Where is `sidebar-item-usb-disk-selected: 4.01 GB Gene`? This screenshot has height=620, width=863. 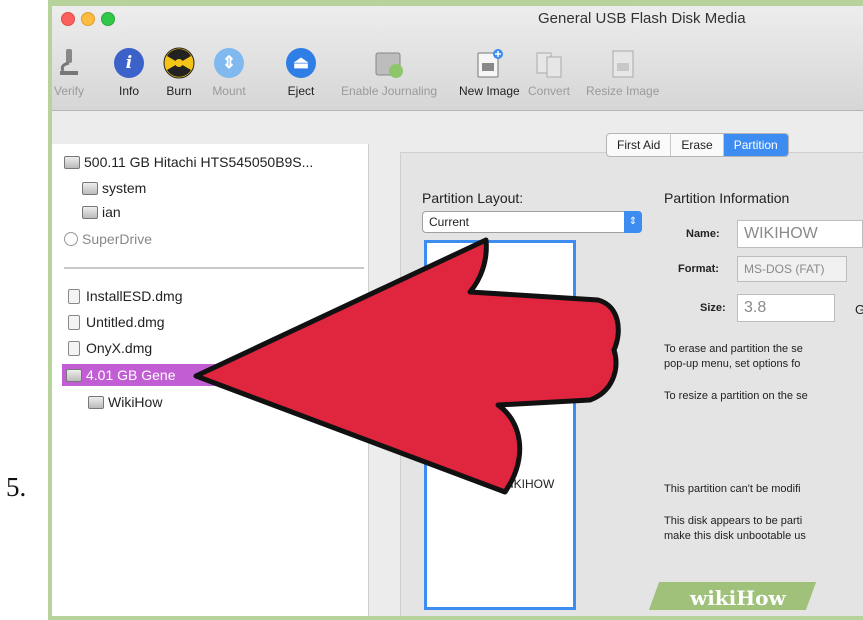
sidebar-item-usb-disk-selected: 4.01 GB Gene is located at coordinates (215, 375).